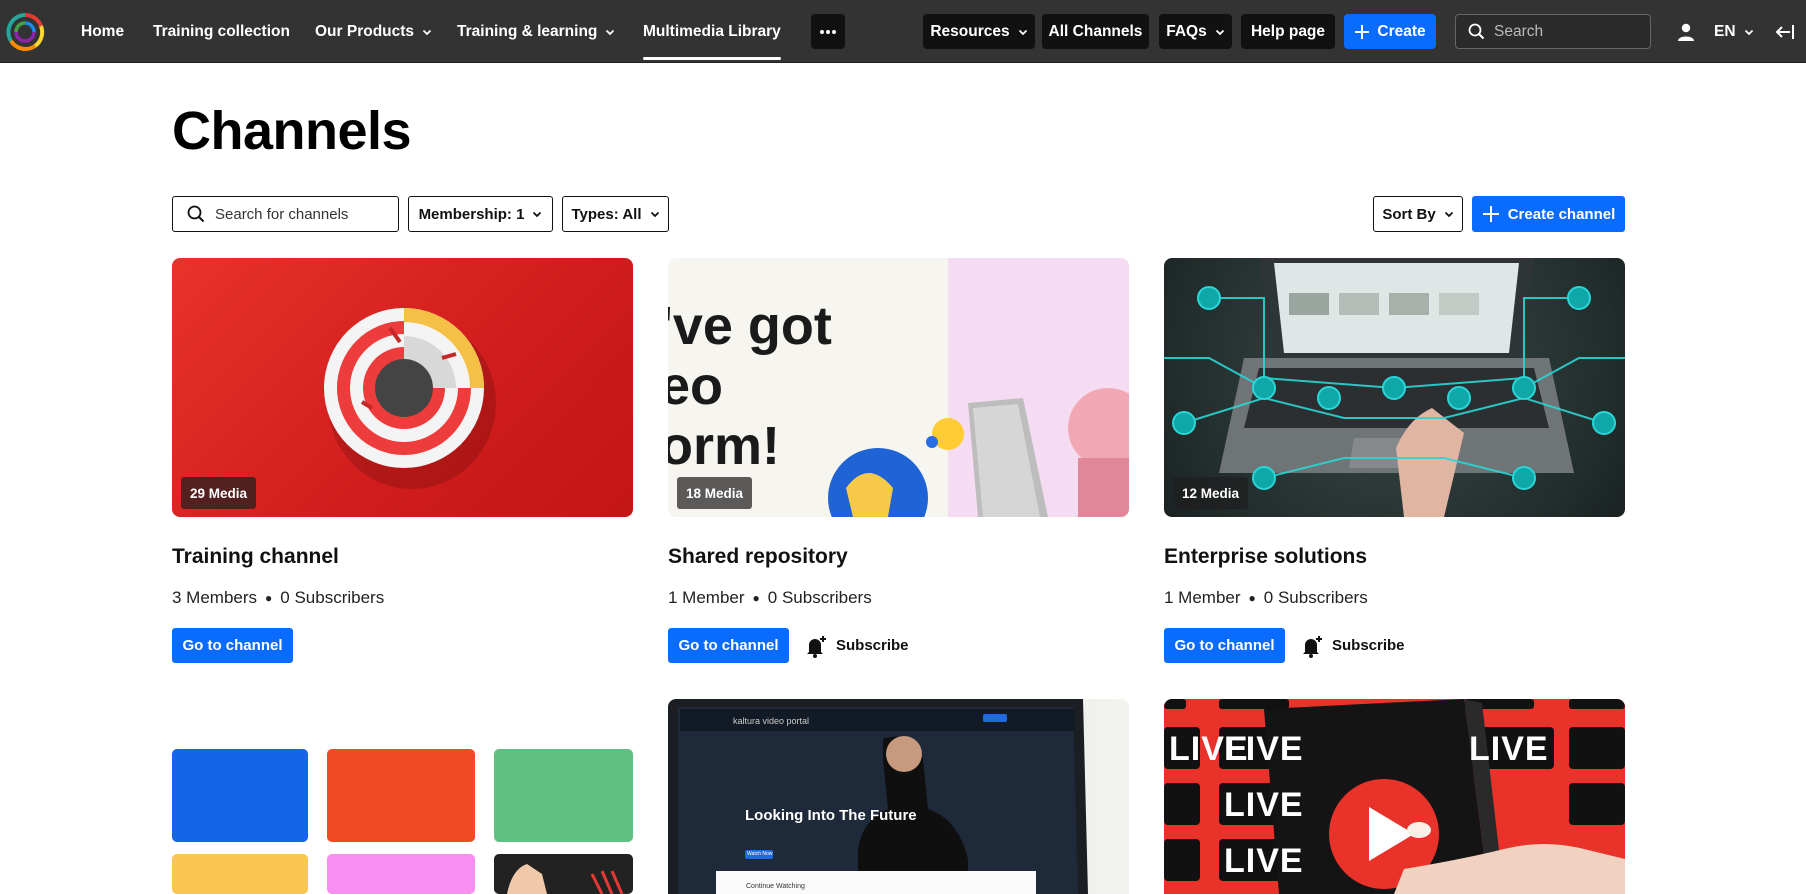 The image size is (1806, 894). Describe the element at coordinates (775, 886) in the screenshot. I see `portal-section-label: Continue Watching` at that location.